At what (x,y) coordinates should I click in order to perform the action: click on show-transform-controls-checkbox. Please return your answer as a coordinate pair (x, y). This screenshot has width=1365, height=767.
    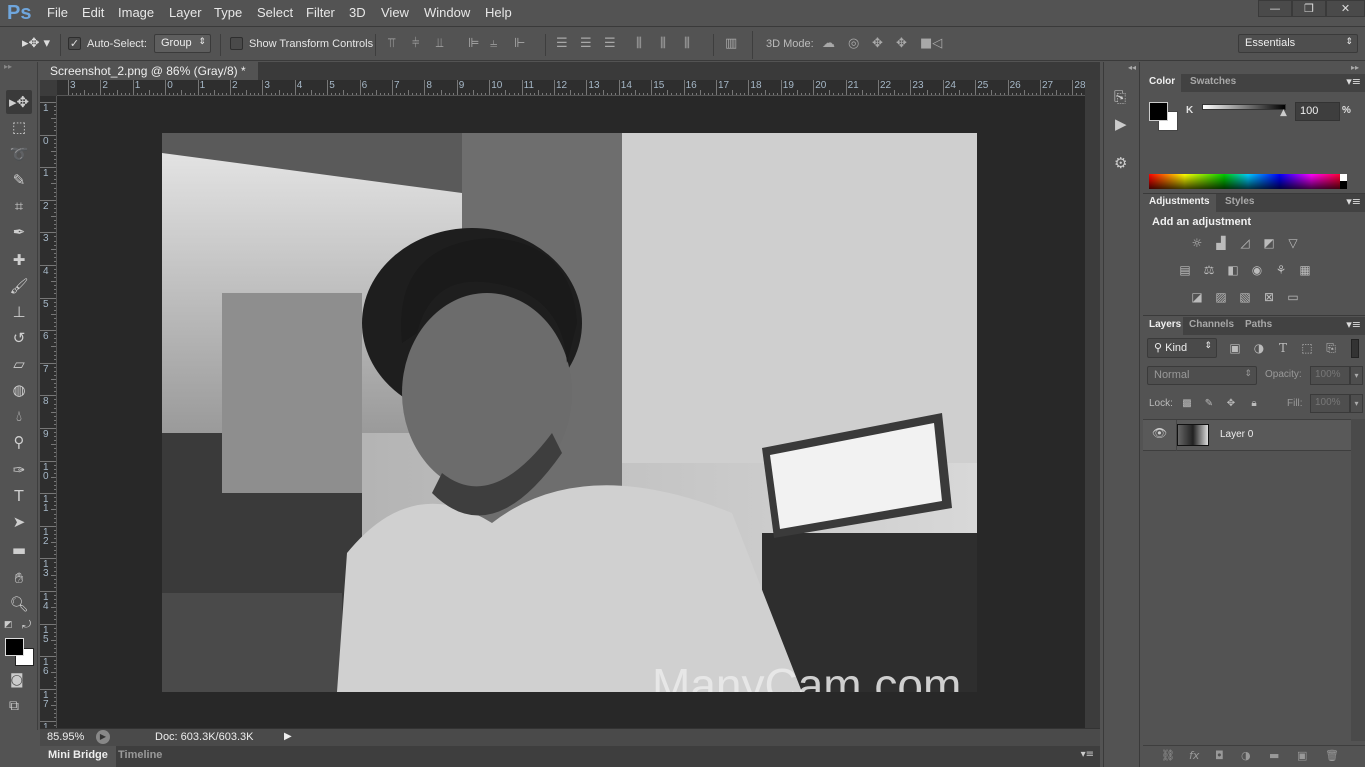
    Looking at the image, I should click on (236, 43).